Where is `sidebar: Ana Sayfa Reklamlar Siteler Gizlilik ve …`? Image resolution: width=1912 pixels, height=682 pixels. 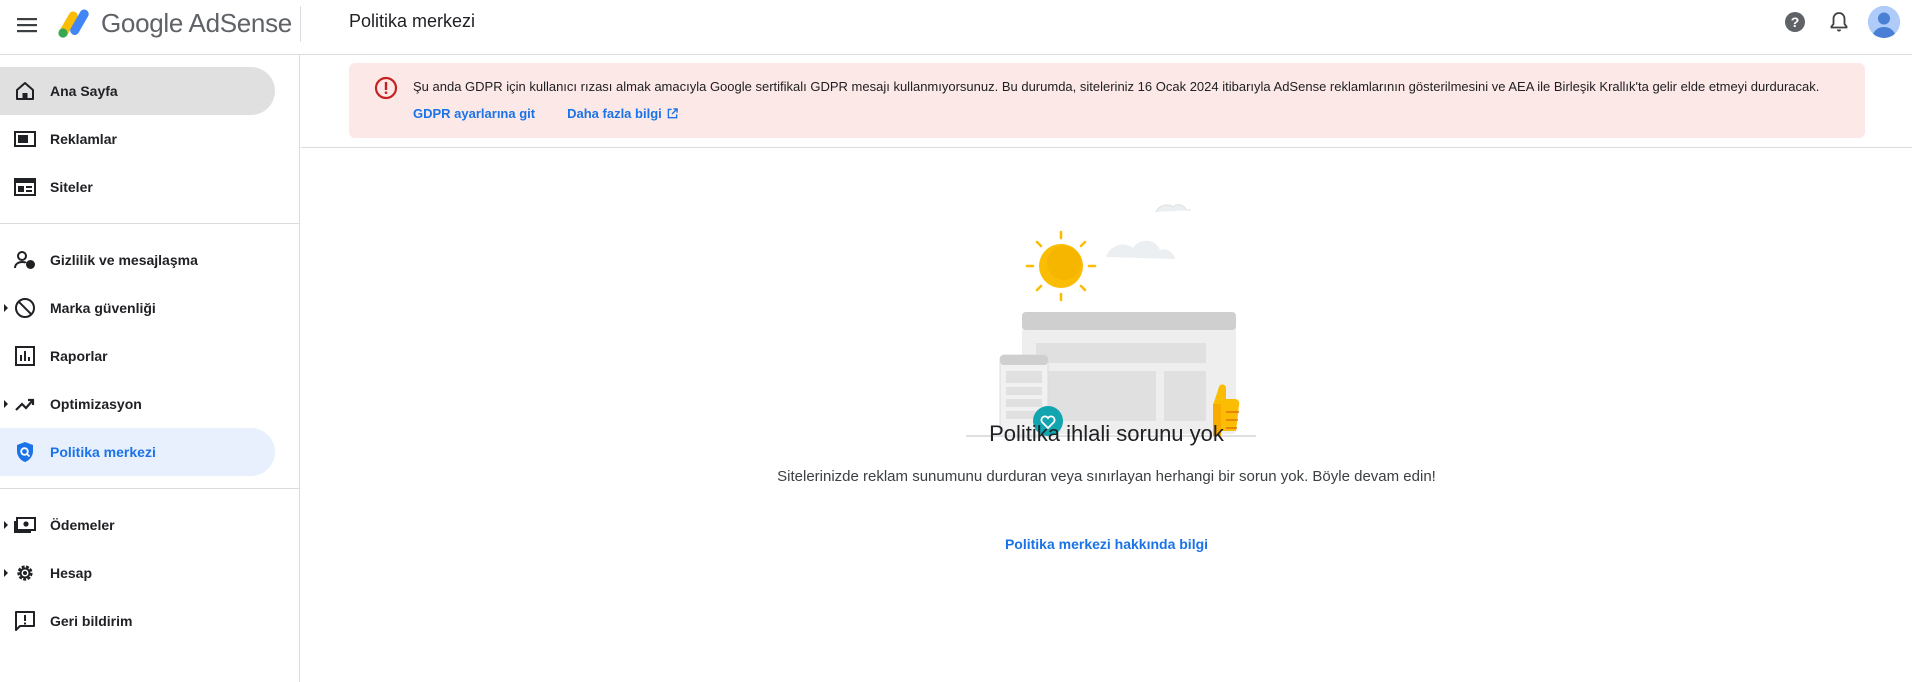 sidebar: Ana Sayfa Reklamlar Siteler Gizlilik ve … is located at coordinates (150, 368).